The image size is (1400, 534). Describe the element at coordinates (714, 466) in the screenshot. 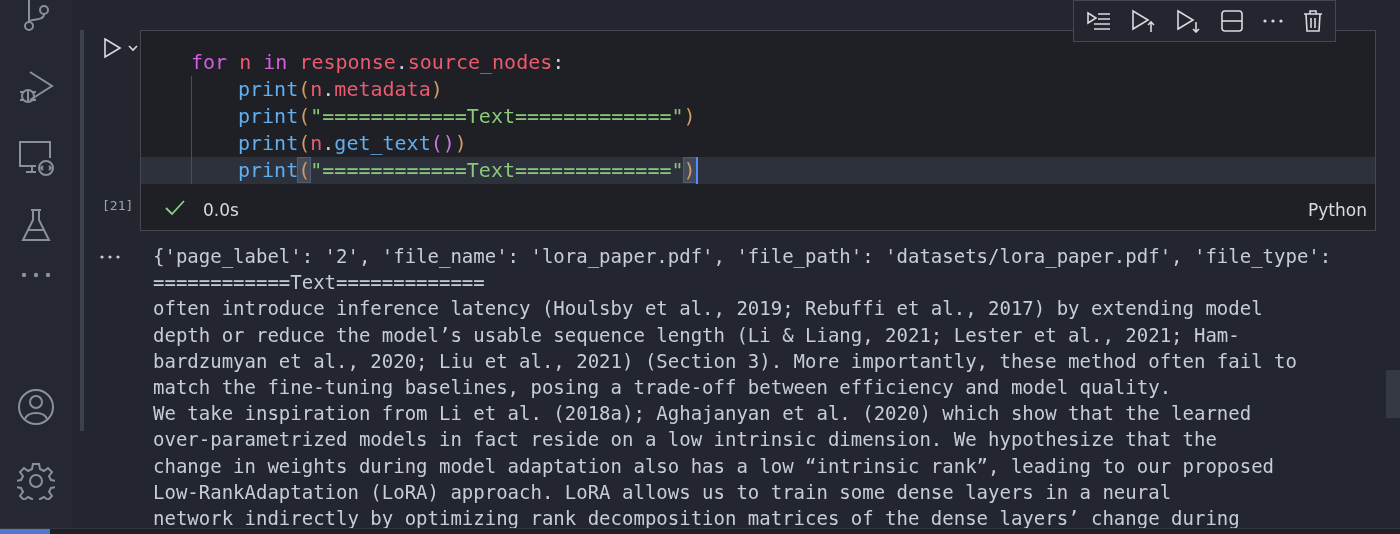

I see `output-line: change in weights during model adaptation also has a low “intrinsic rank”, leading to our proposed` at that location.